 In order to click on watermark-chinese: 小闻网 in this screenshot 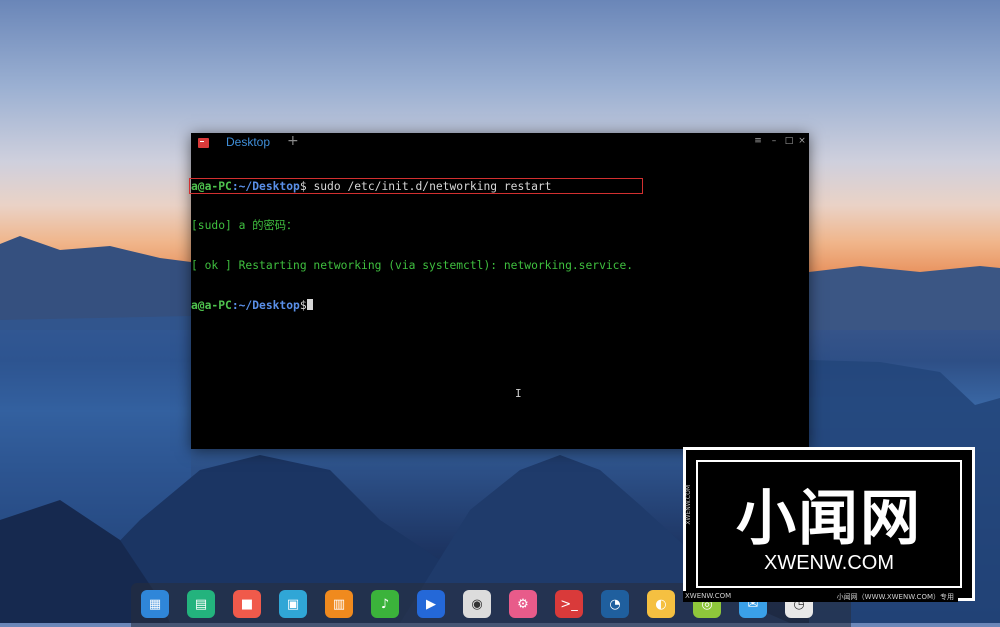, I will do `click(829, 519)`.